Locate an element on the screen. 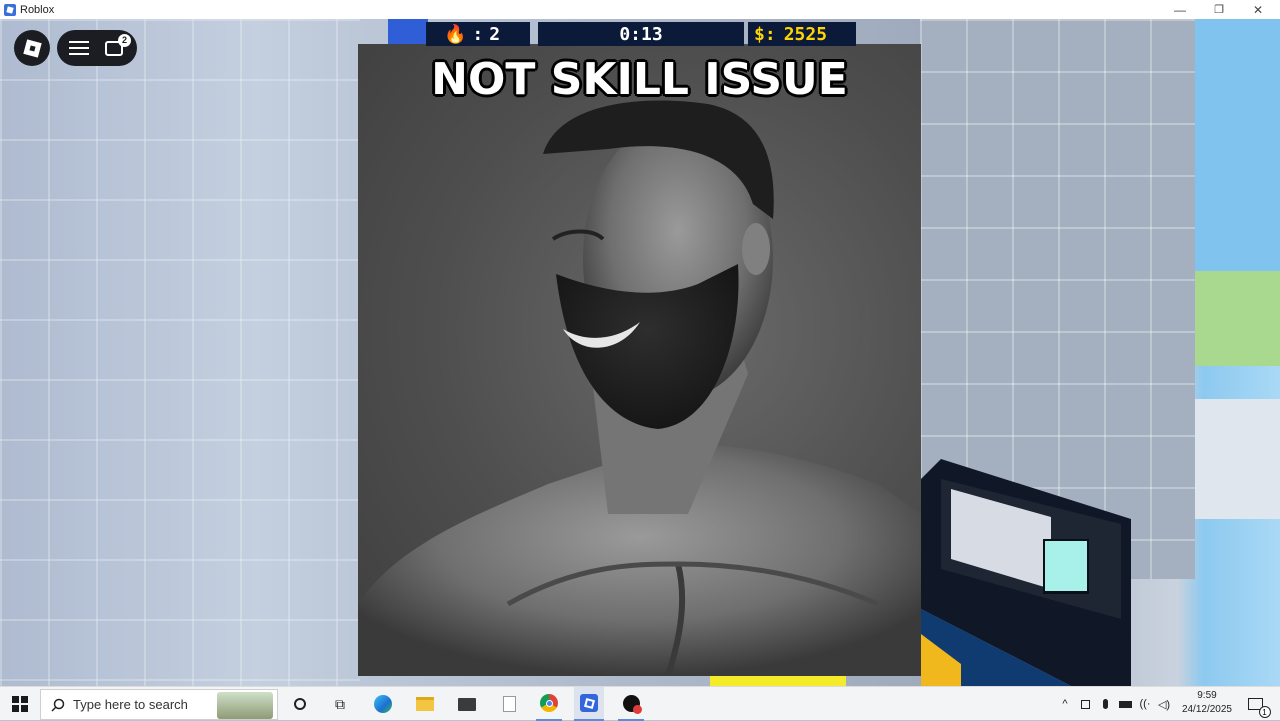 This screenshot has width=1280, height=721. search-highlight-image is located at coordinates (245, 705).